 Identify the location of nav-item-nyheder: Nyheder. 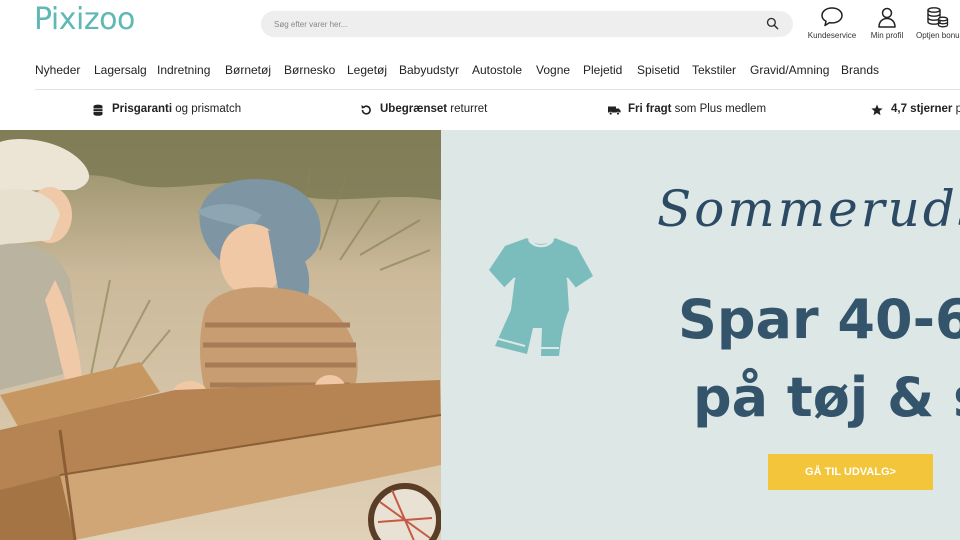
(57, 70).